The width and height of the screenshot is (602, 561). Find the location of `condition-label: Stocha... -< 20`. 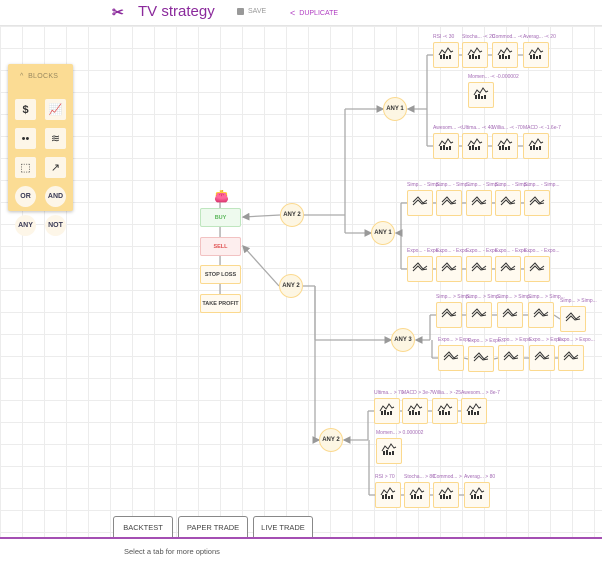

condition-label: Stocha... -< 20 is located at coordinates (478, 37).